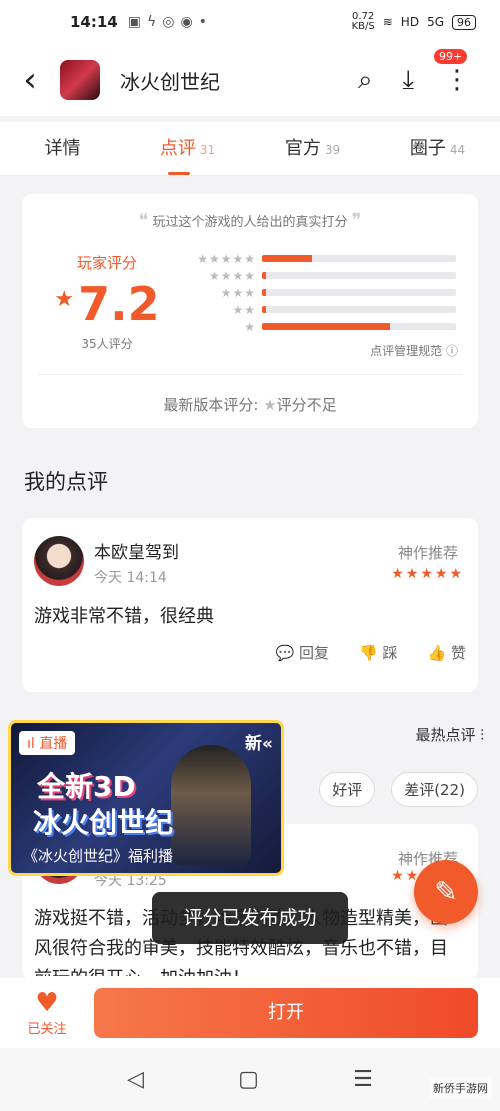 The image size is (500, 1111). What do you see at coordinates (47, 1002) in the screenshot?
I see `heart-plus-icon: ♥` at bounding box center [47, 1002].